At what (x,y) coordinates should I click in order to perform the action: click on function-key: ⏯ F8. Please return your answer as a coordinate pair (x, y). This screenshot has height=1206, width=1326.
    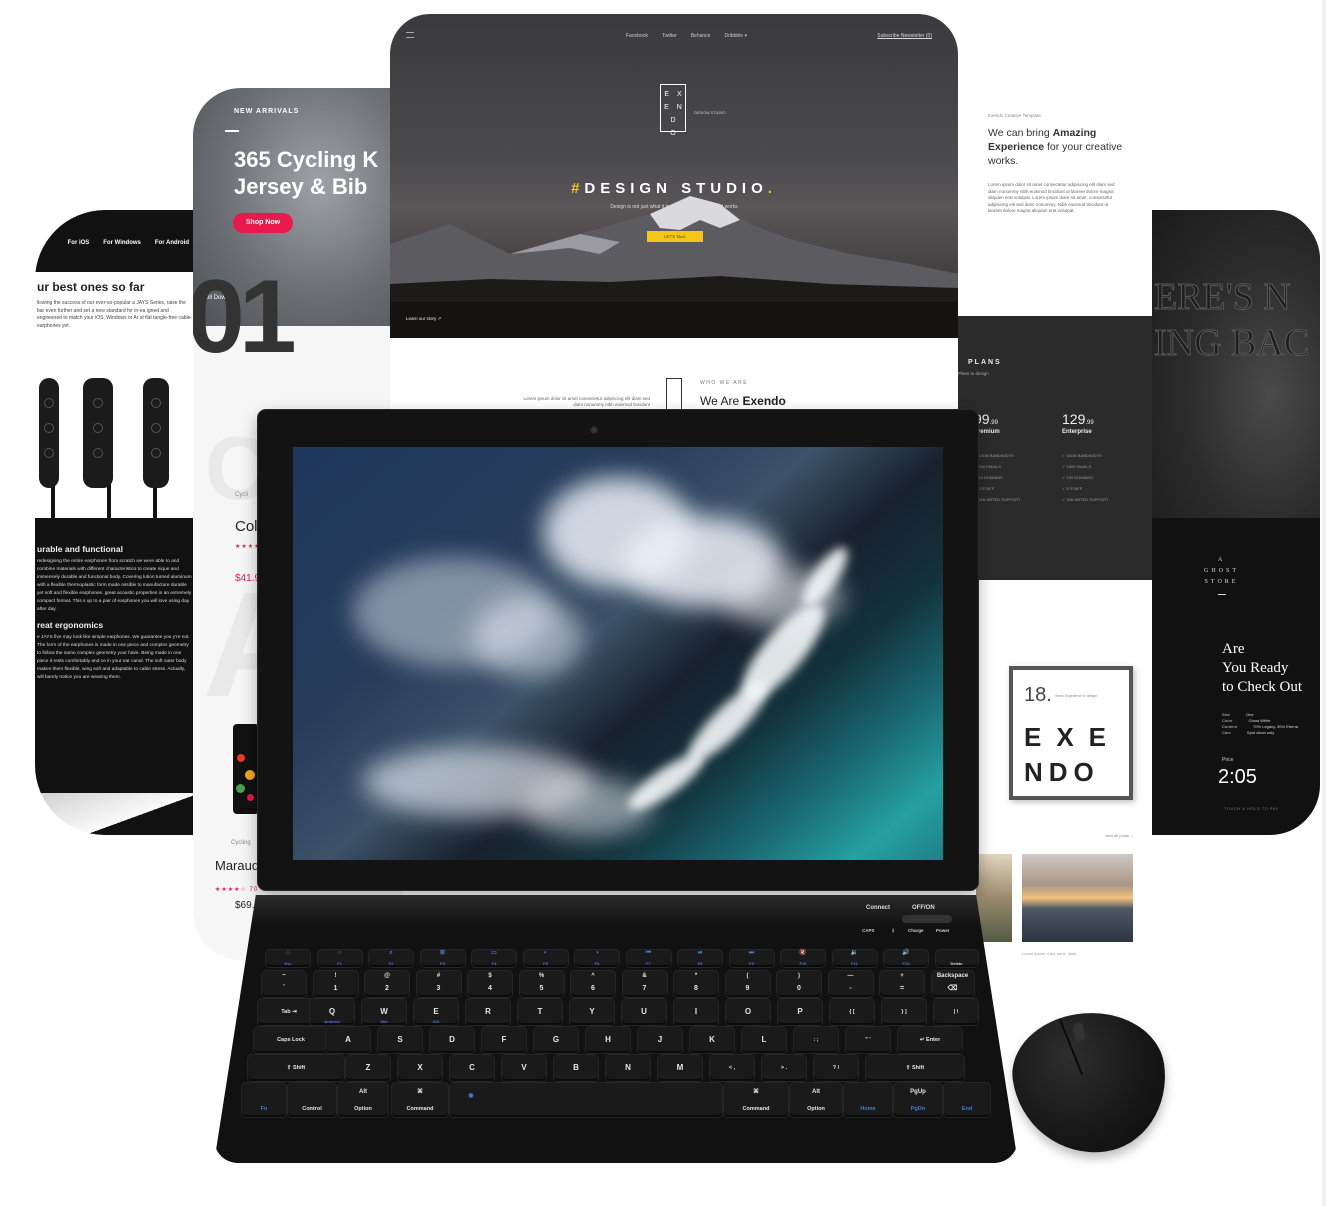
    Looking at the image, I should click on (700, 958).